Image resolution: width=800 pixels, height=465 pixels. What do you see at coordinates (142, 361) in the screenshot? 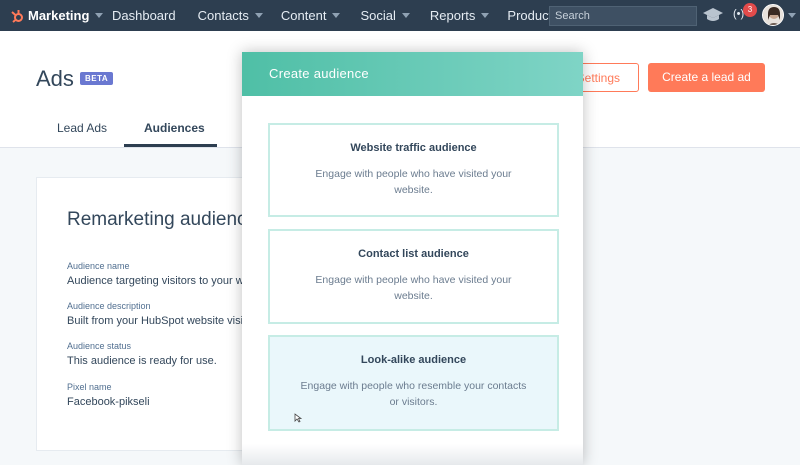
I see `audience-status-value: This audience is ready for use.` at bounding box center [142, 361].